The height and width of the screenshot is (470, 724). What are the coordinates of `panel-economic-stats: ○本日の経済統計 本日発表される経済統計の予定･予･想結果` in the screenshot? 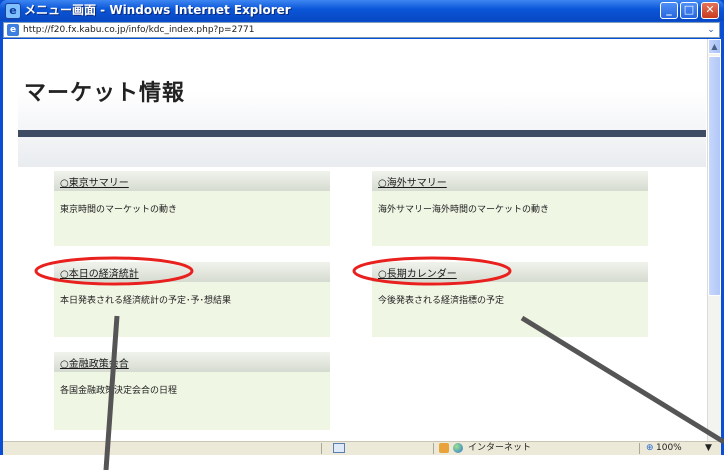 It's located at (192, 299).